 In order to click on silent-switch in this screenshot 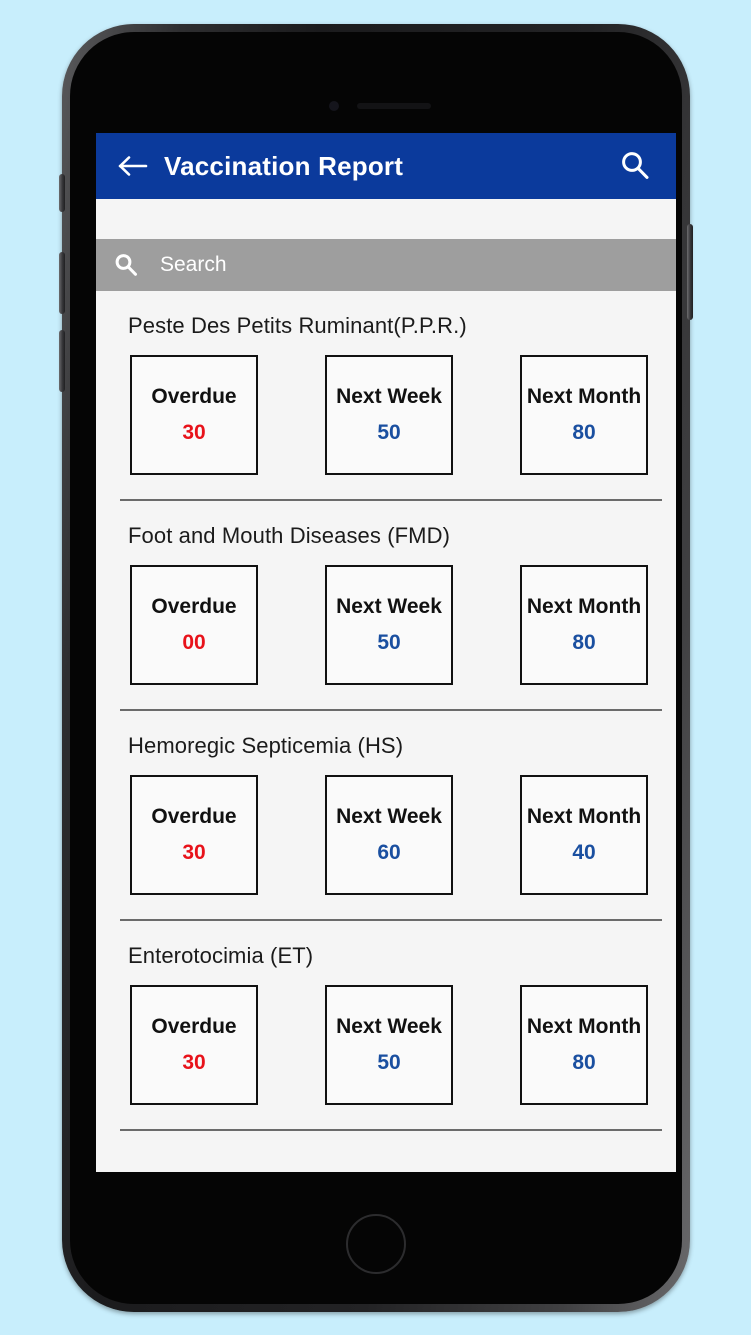, I will do `click(62, 193)`.